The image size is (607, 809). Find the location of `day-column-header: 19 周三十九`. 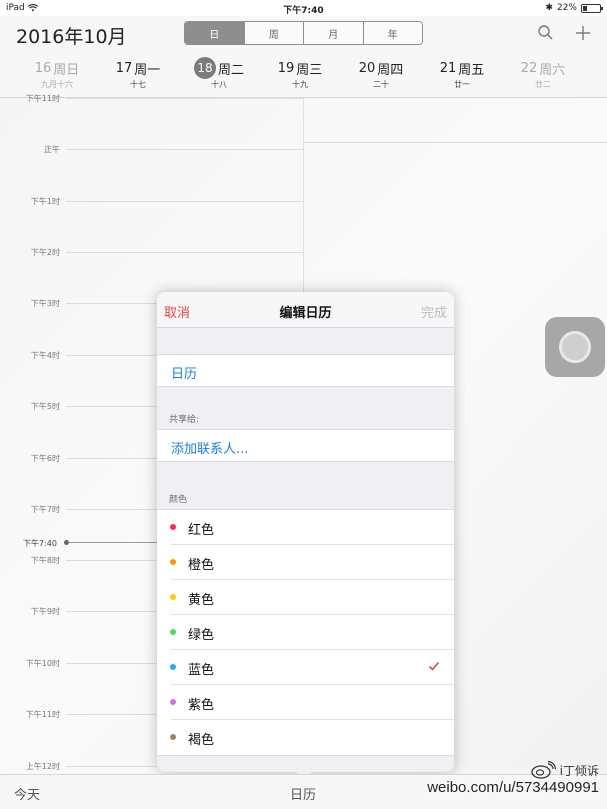

day-column-header: 19 周三十九 is located at coordinates (300, 74).